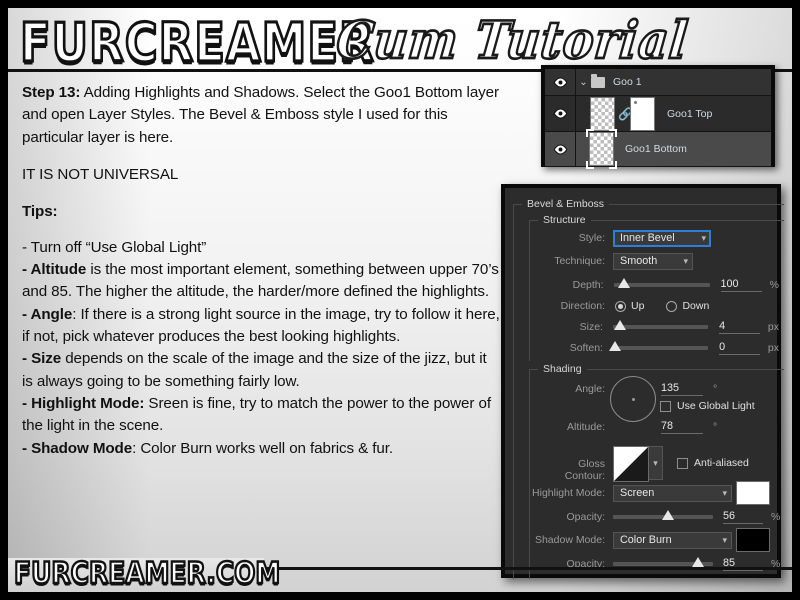 The image size is (800, 600). I want to click on layer-thumbnail, so click(602, 113).